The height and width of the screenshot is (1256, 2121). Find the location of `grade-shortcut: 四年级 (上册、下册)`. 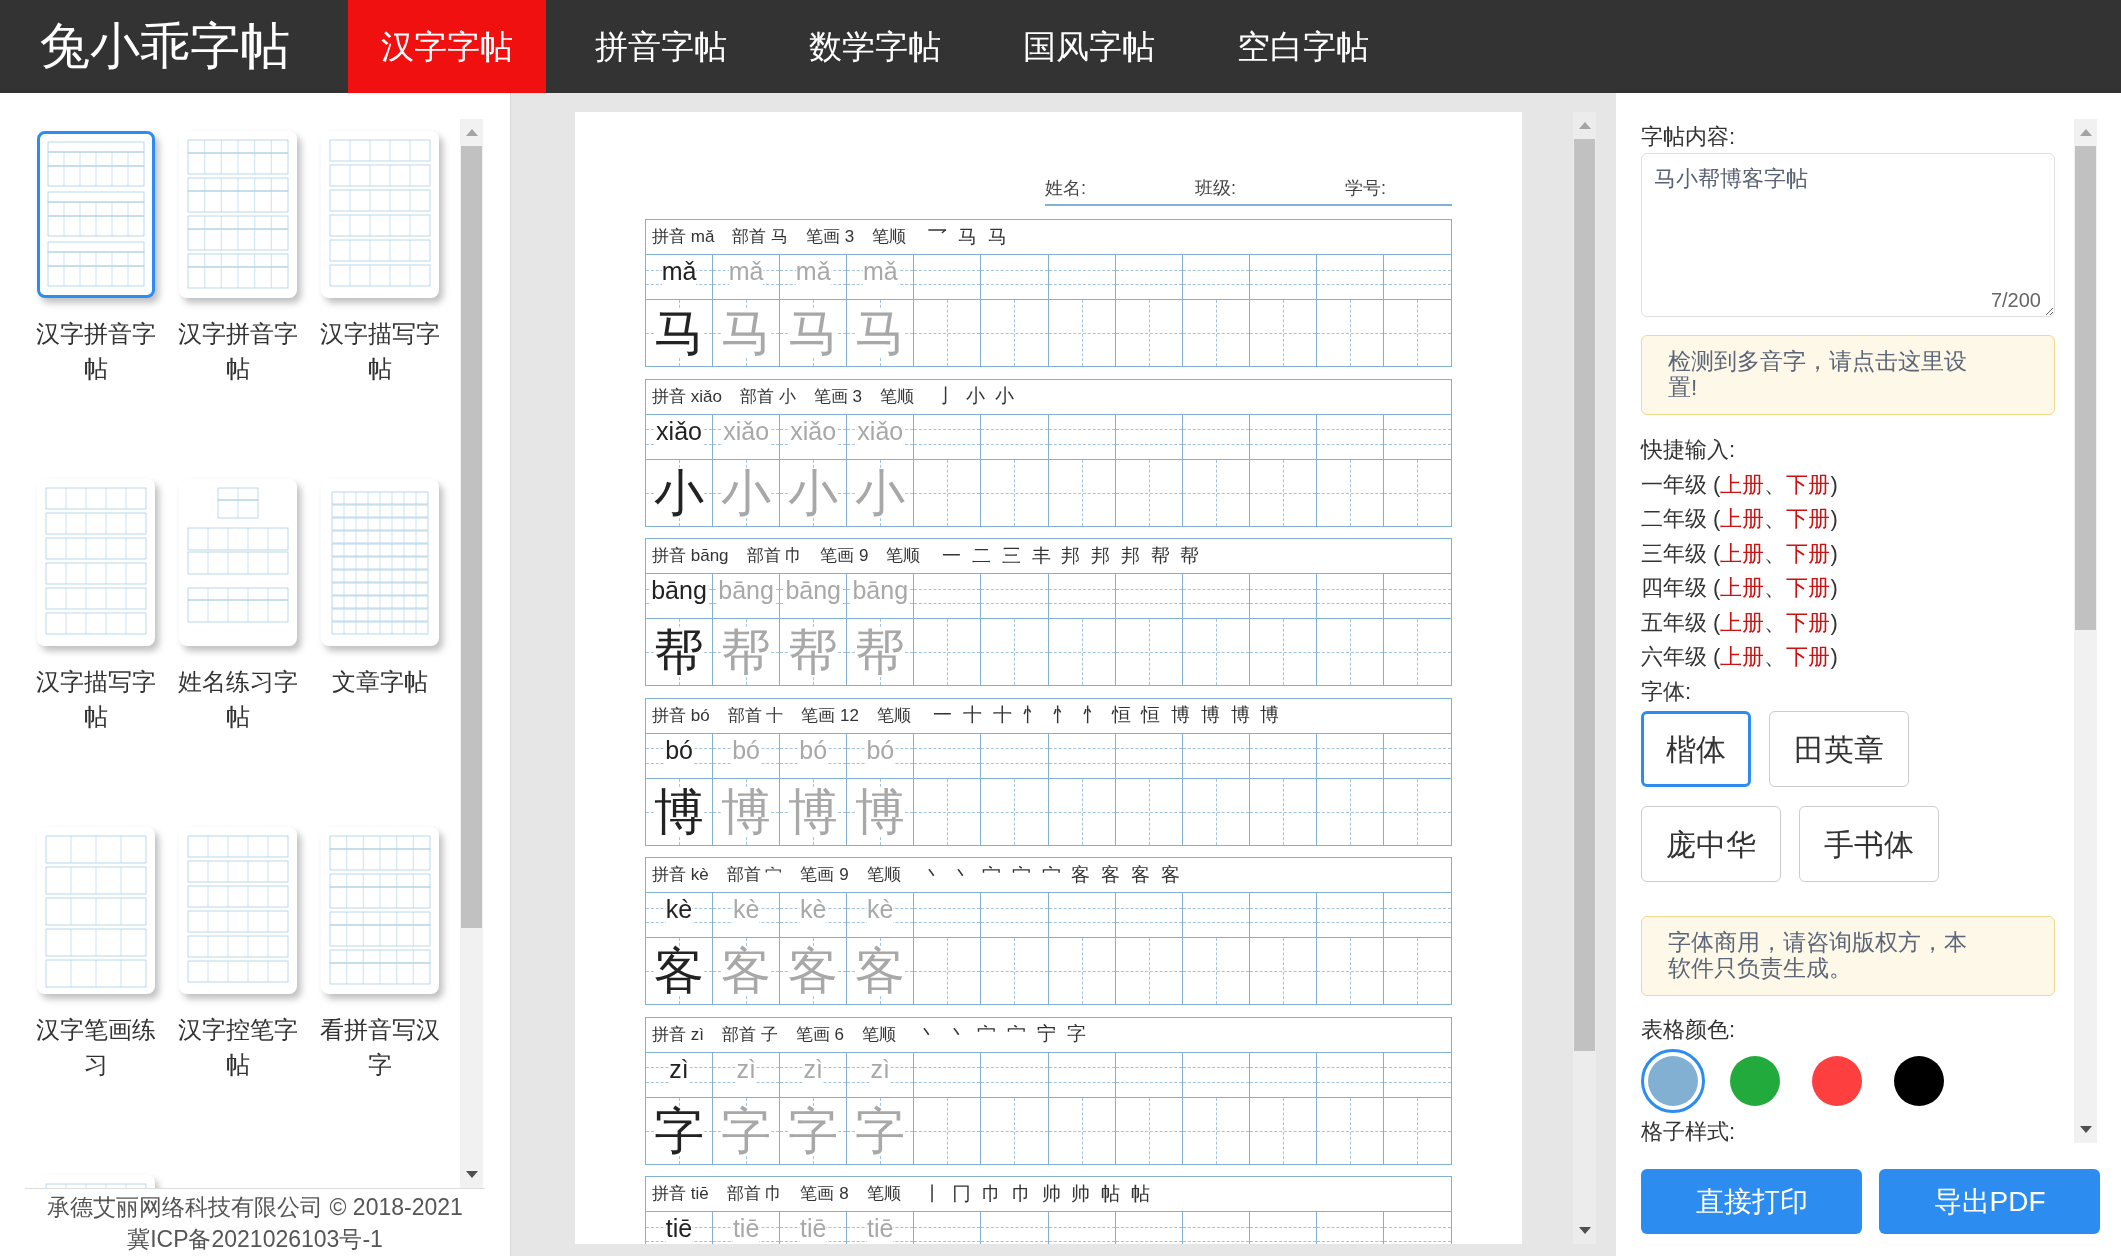

grade-shortcut: 四年级 (上册、下册) is located at coordinates (1740, 588).